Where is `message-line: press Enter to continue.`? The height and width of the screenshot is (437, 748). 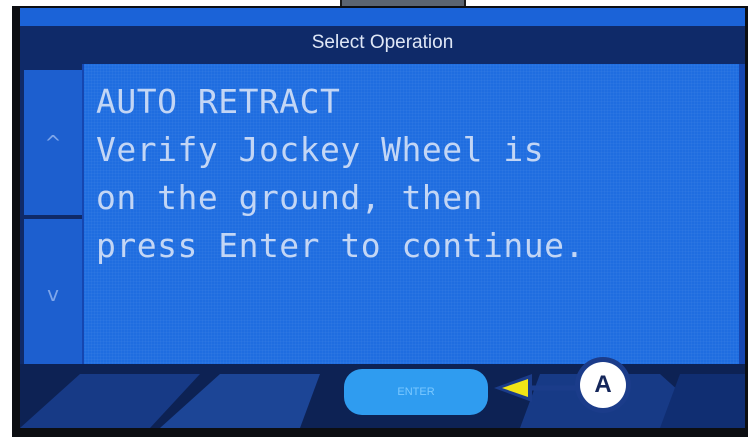
message-line: press Enter to continue. is located at coordinates (340, 245).